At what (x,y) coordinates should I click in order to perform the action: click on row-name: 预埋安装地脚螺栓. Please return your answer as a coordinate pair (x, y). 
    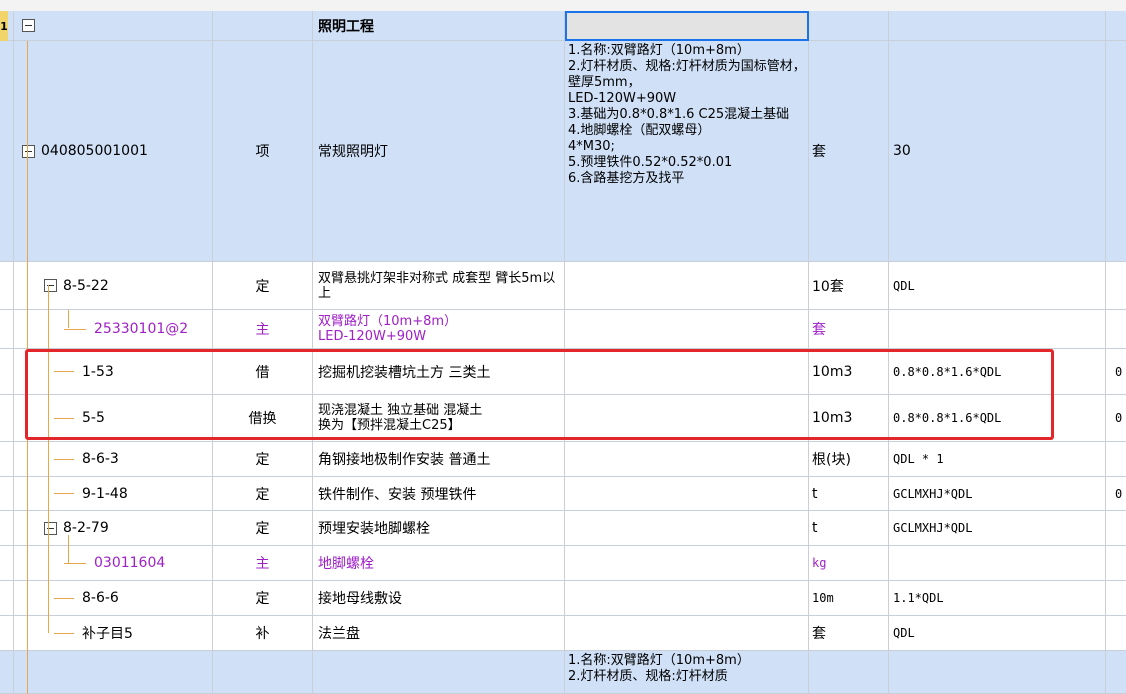
    Looking at the image, I should click on (439, 528).